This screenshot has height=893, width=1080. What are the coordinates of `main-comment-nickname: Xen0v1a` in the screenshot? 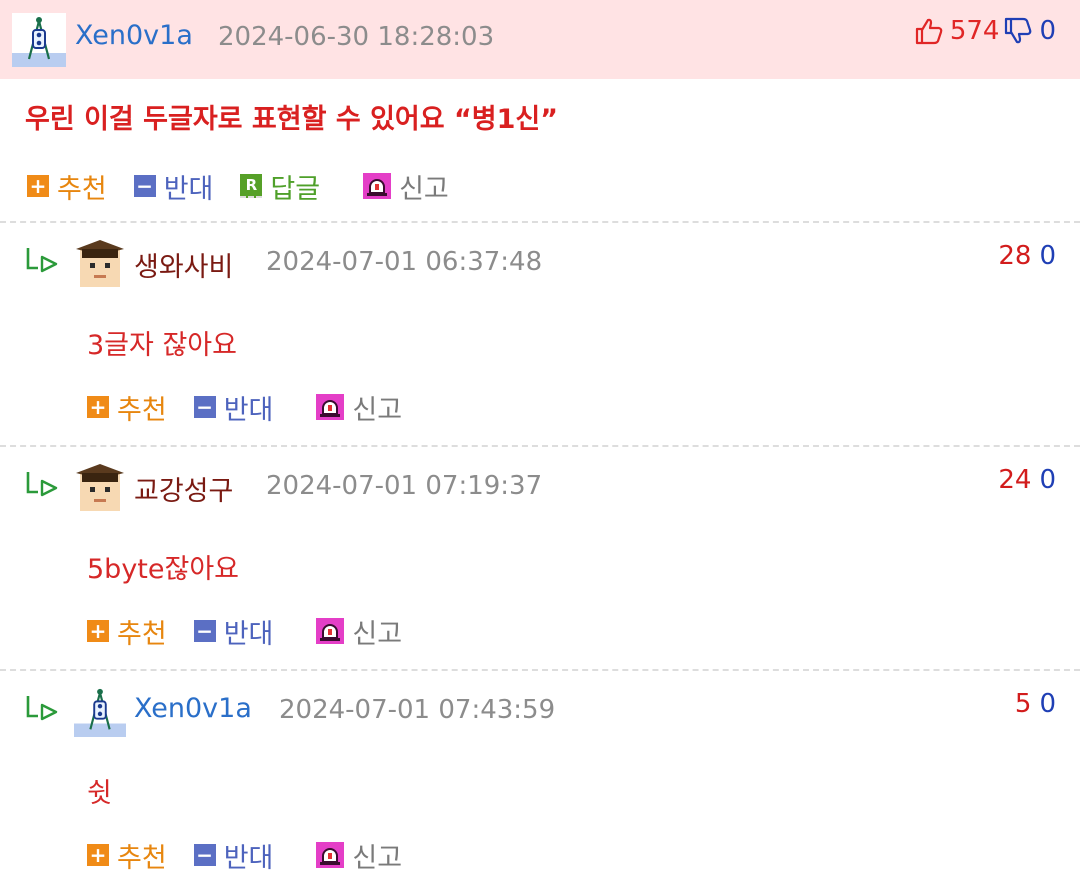 It's located at (134, 35).